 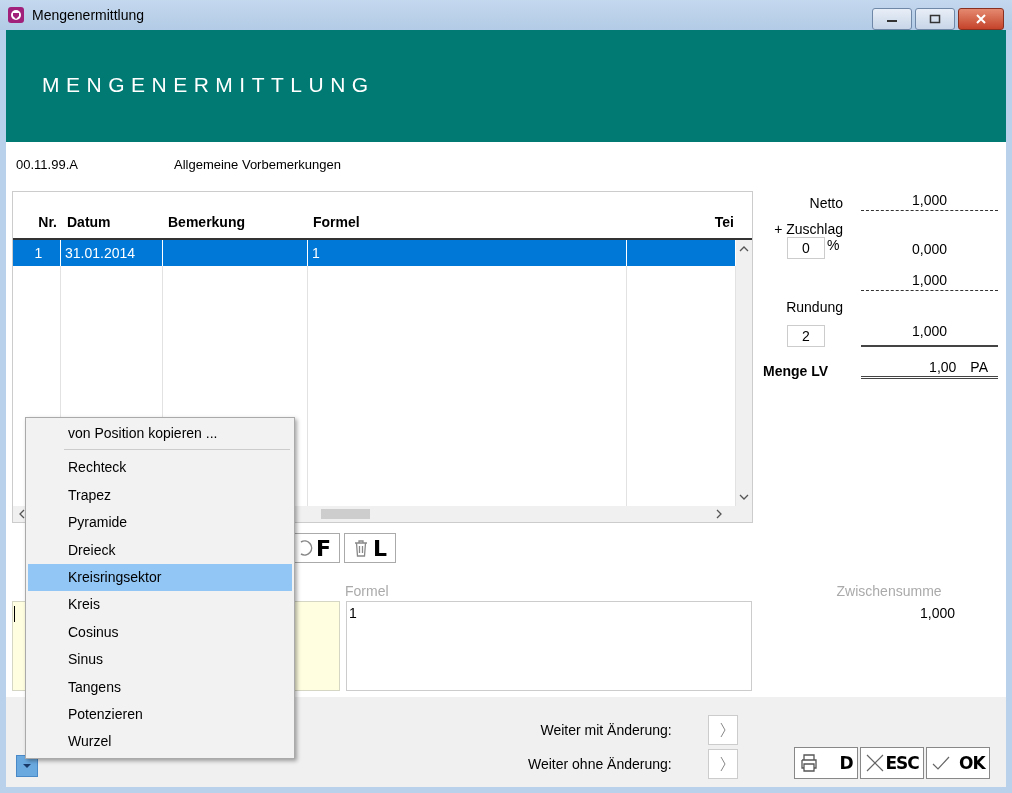 I want to click on netto-label: Netto, so click(x=825, y=203).